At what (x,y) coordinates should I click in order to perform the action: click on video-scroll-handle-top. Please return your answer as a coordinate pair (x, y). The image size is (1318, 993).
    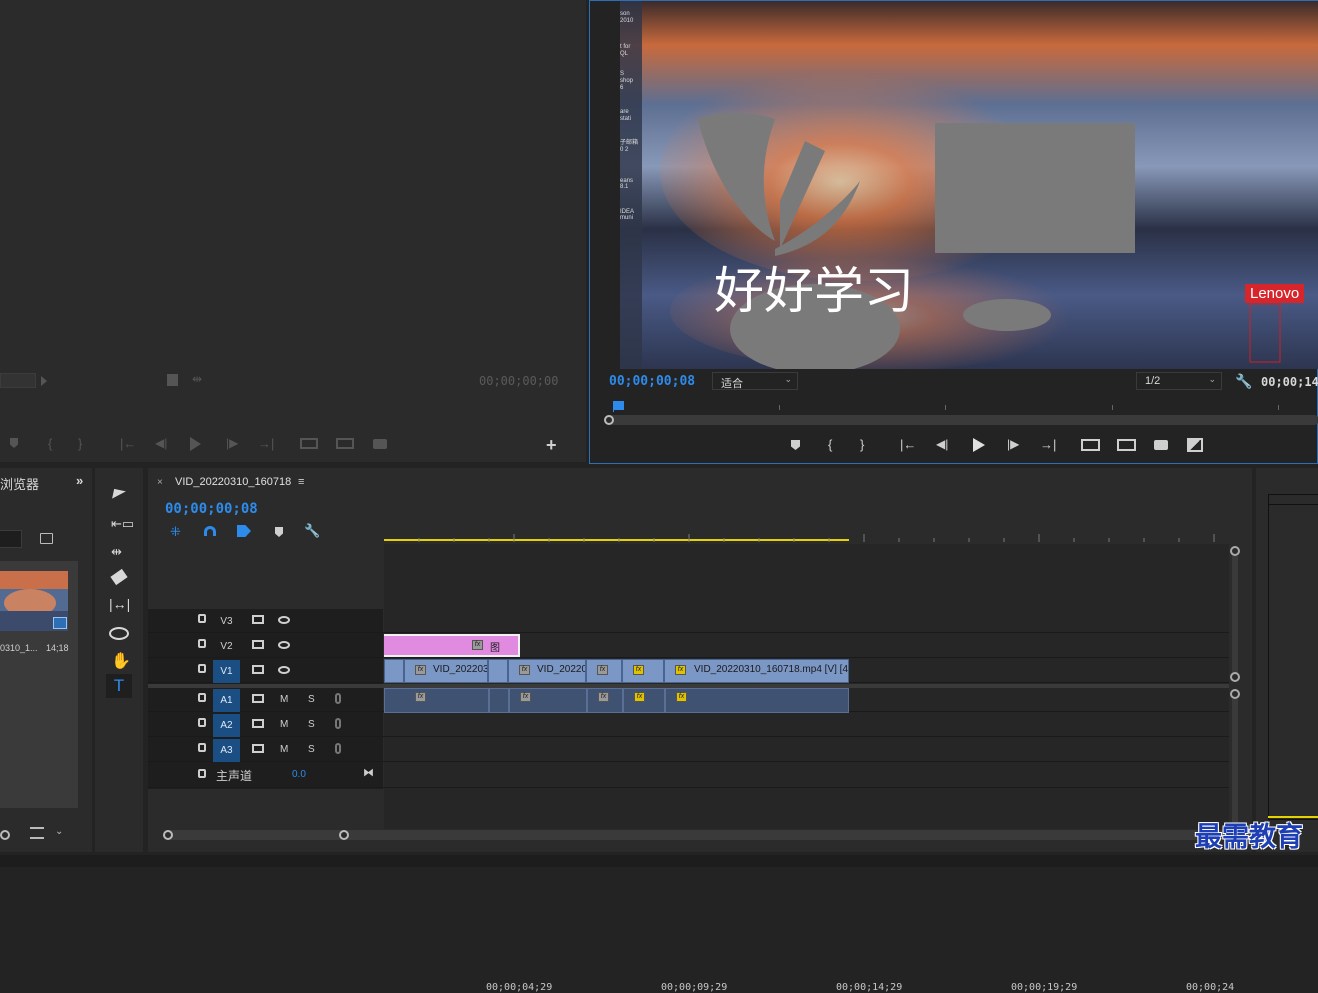
    Looking at the image, I should click on (1235, 551).